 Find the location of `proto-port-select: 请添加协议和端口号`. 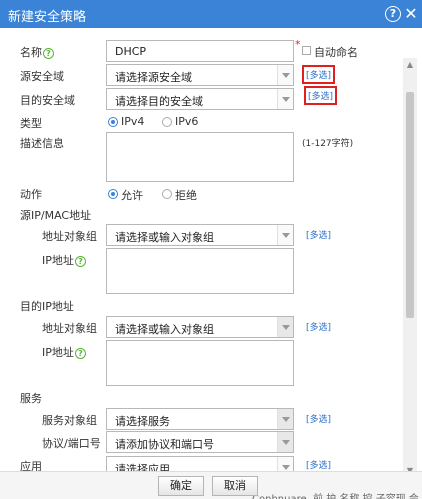

proto-port-select: 请添加协议和端口号 is located at coordinates (200, 442).